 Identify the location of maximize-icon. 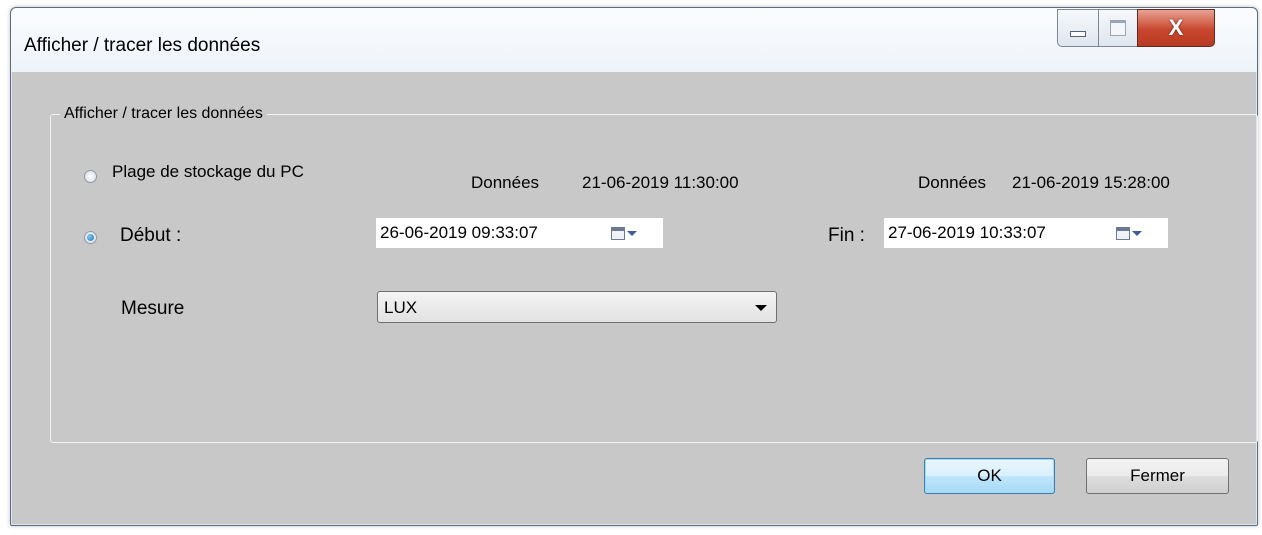
(1118, 28).